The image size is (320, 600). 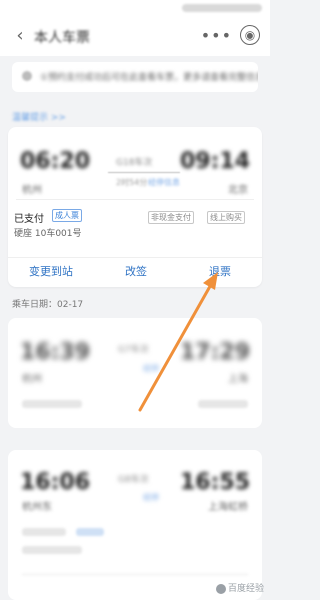 What do you see at coordinates (245, 589) in the screenshot?
I see `watermark-text: 百度经验` at bounding box center [245, 589].